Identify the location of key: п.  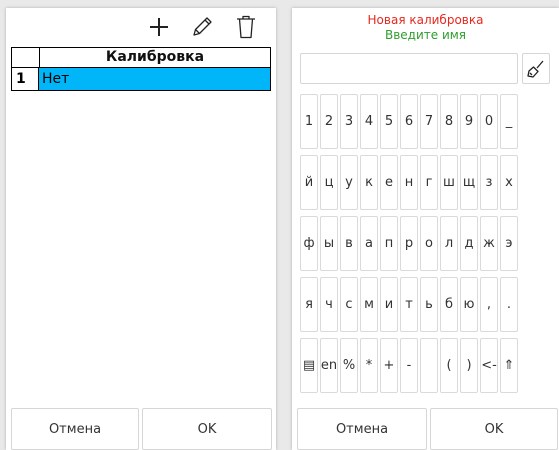
(389, 243).